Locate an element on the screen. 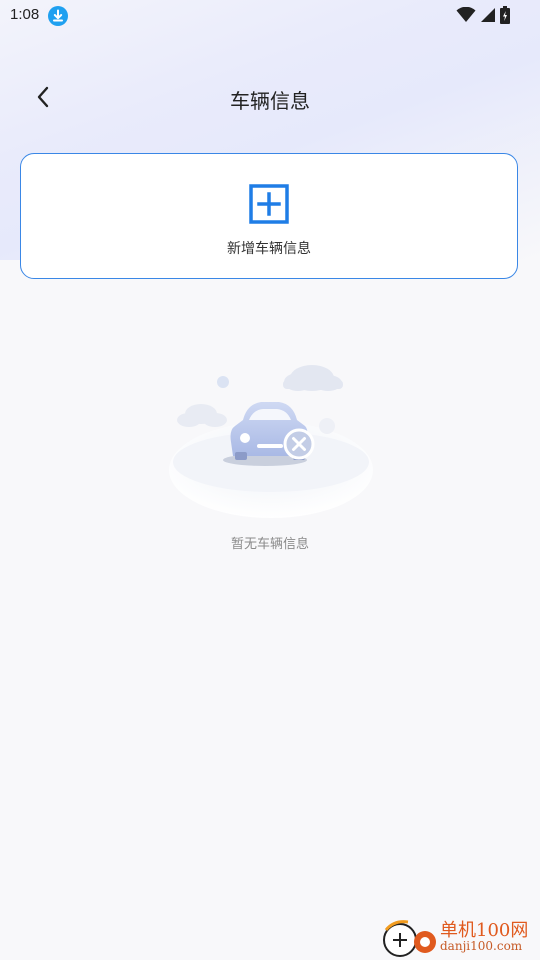 This screenshot has height=960, width=540. empty-state-text: 暂无车辆信息 is located at coordinates (269, 543).